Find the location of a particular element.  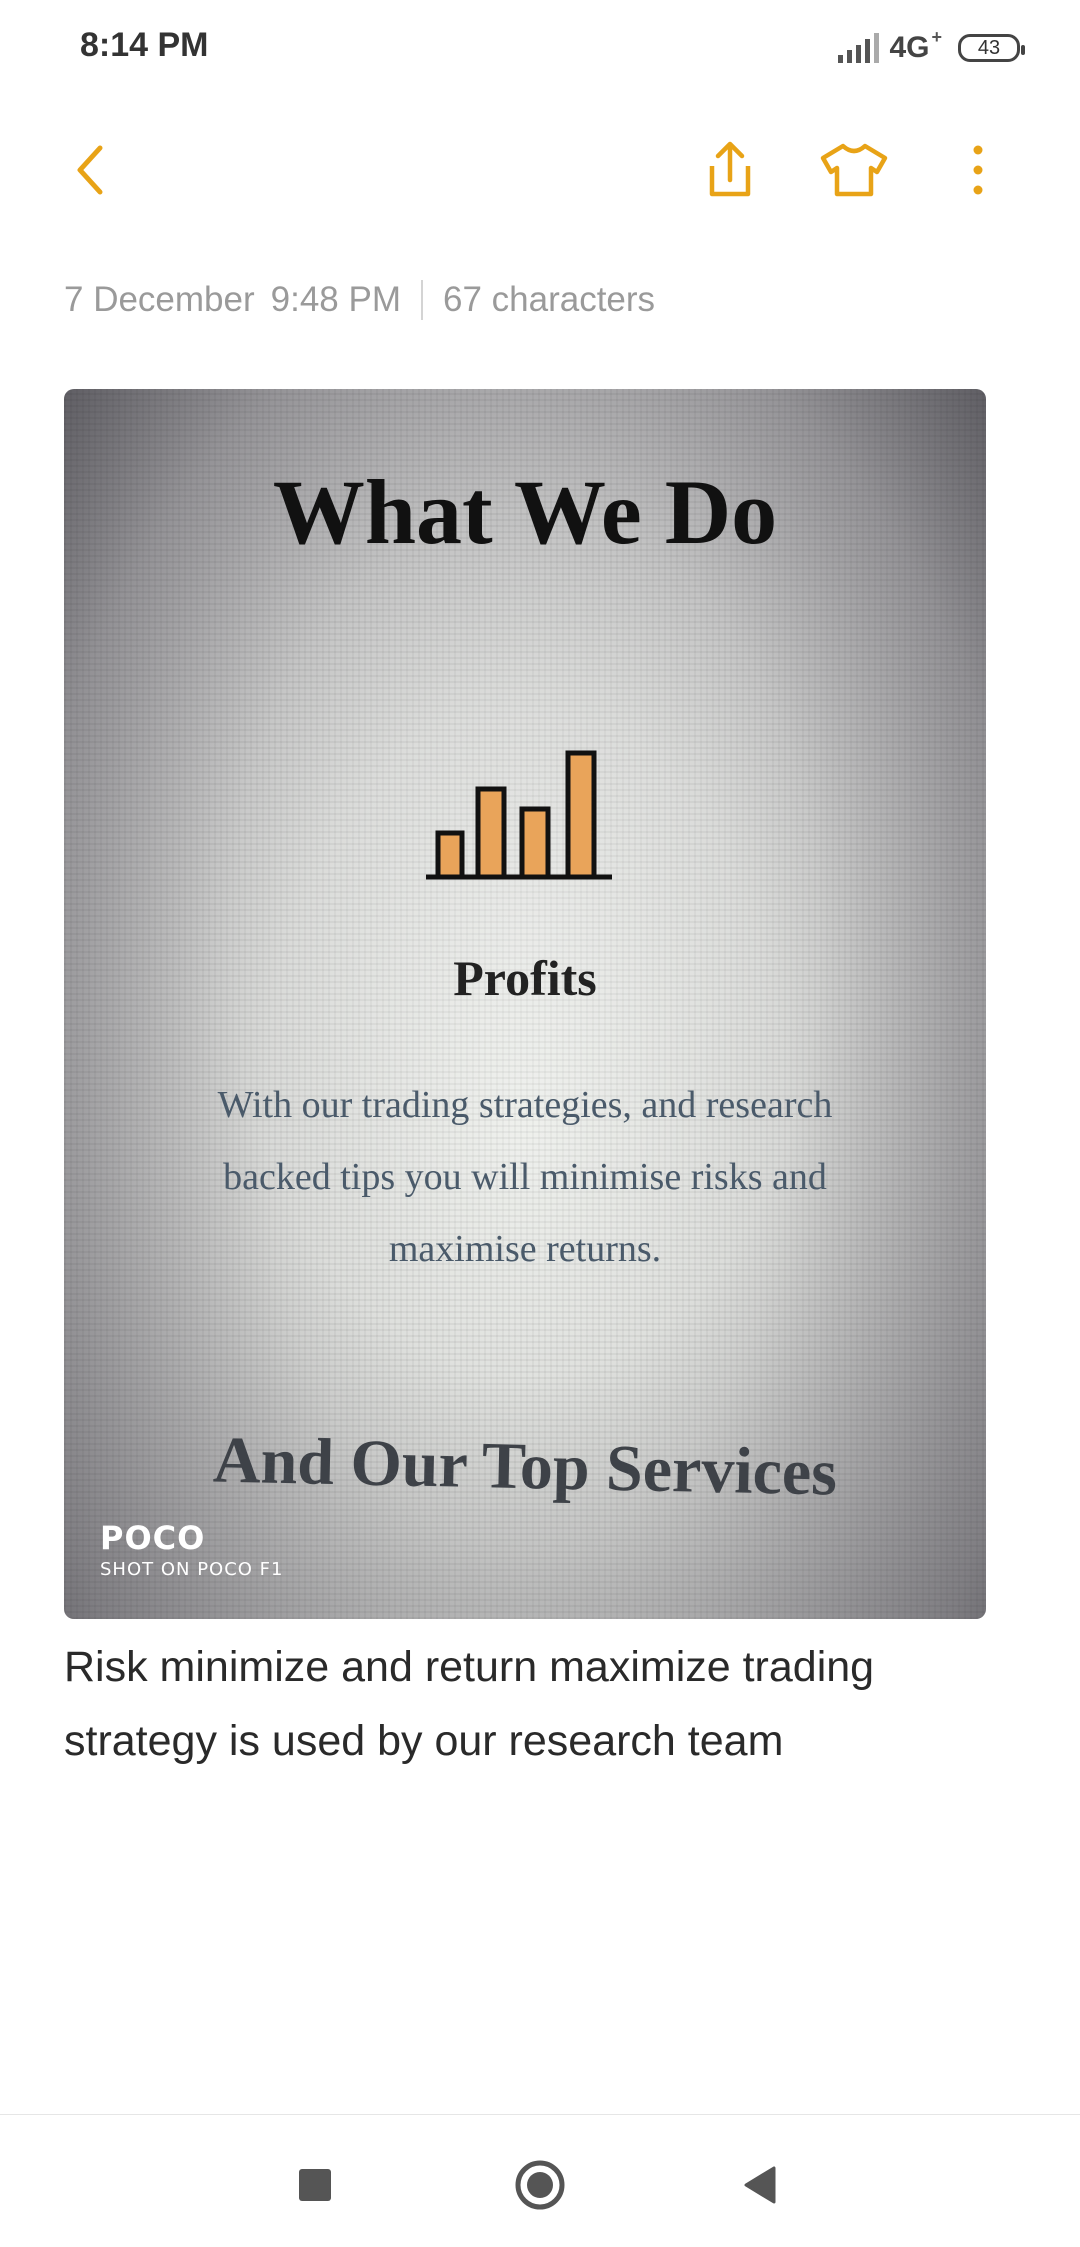

triangle-back-icon is located at coordinates (760, 2185).